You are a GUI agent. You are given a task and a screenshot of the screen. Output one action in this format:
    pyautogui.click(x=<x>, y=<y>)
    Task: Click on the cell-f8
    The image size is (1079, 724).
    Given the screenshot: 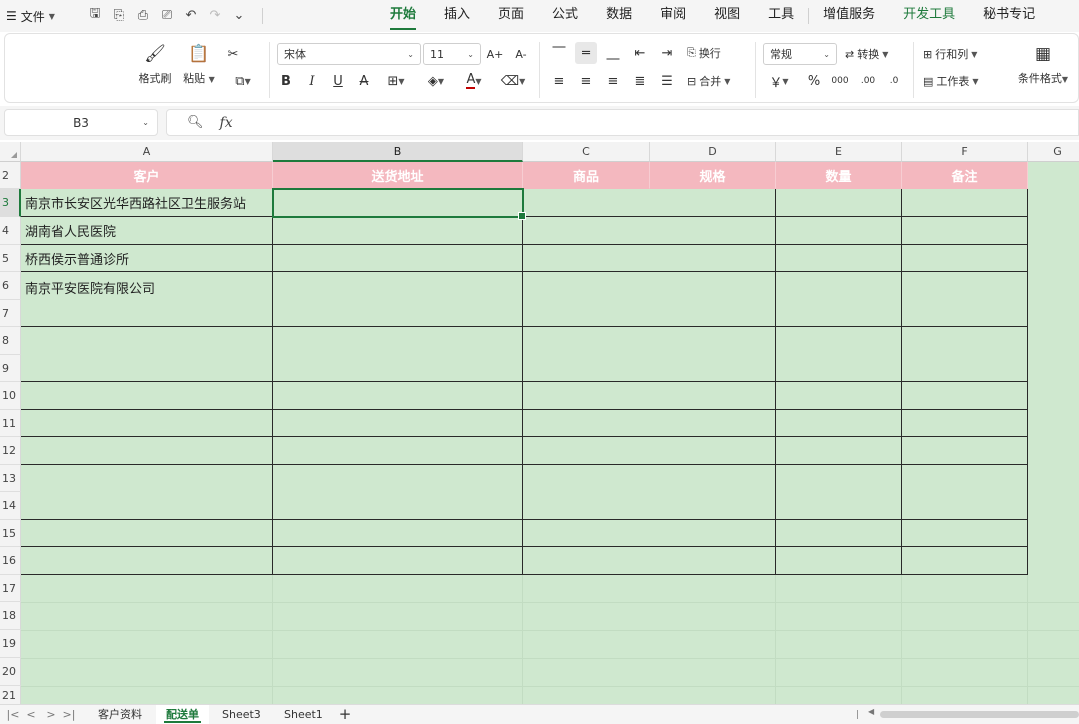 What is the action you would take?
    pyautogui.click(x=965, y=354)
    